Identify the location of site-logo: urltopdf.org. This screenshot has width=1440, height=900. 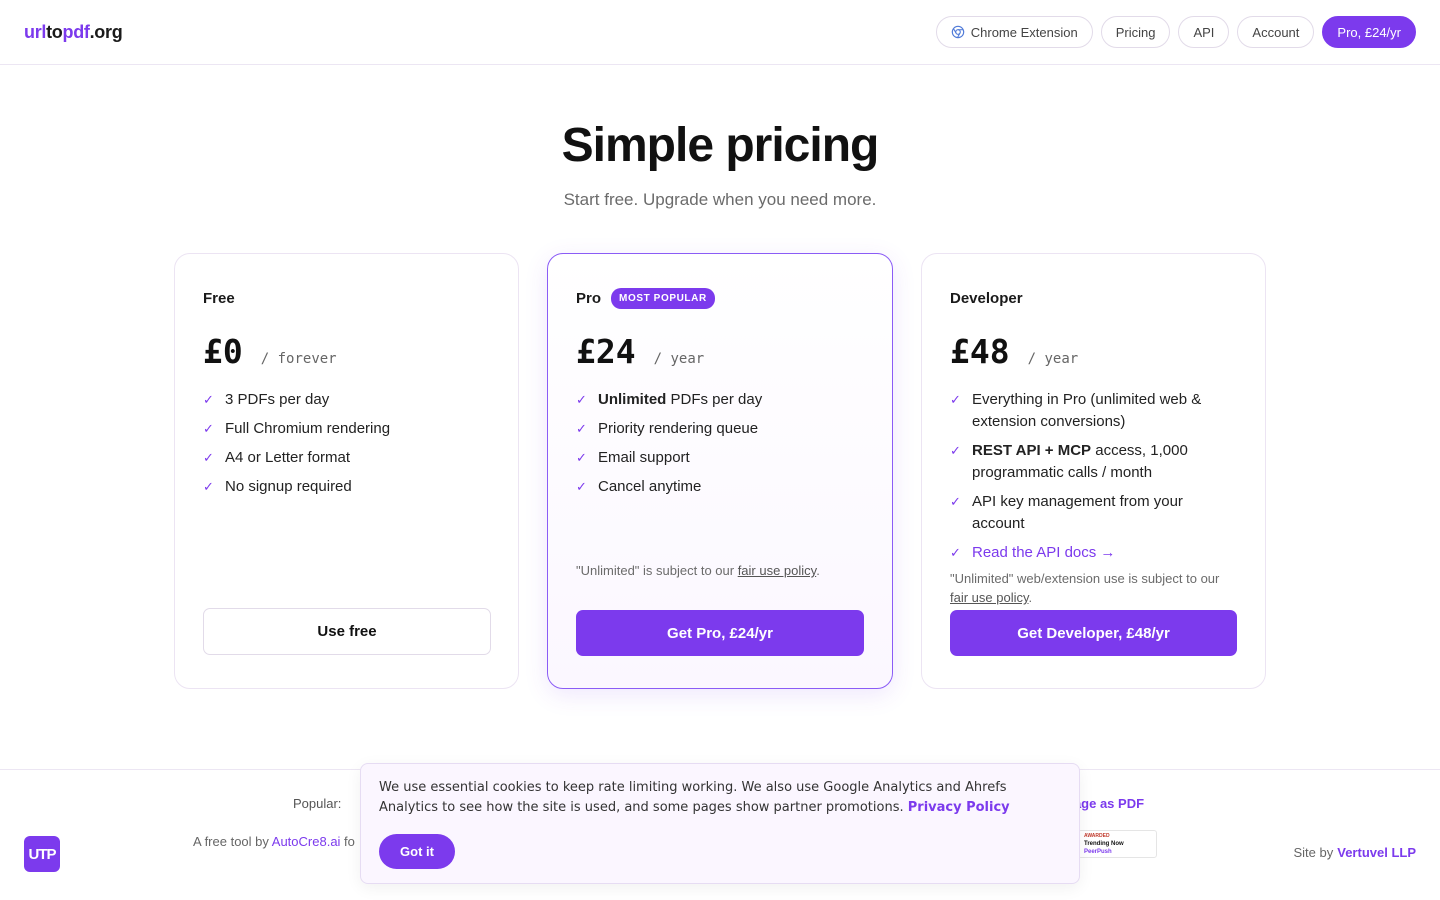
(73, 32).